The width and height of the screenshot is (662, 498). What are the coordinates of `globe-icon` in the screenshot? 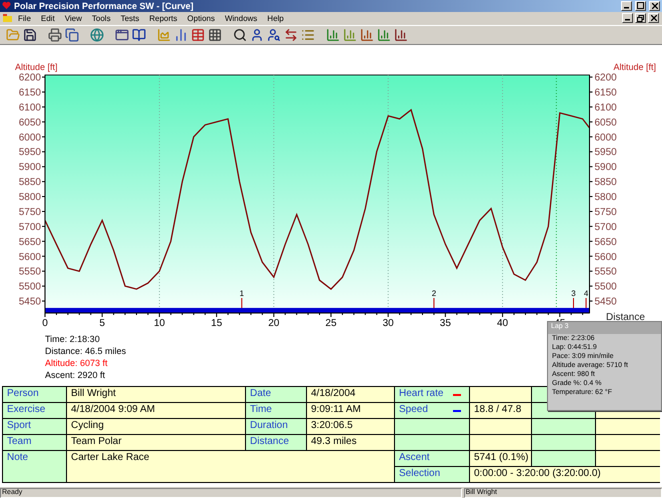 It's located at (97, 35).